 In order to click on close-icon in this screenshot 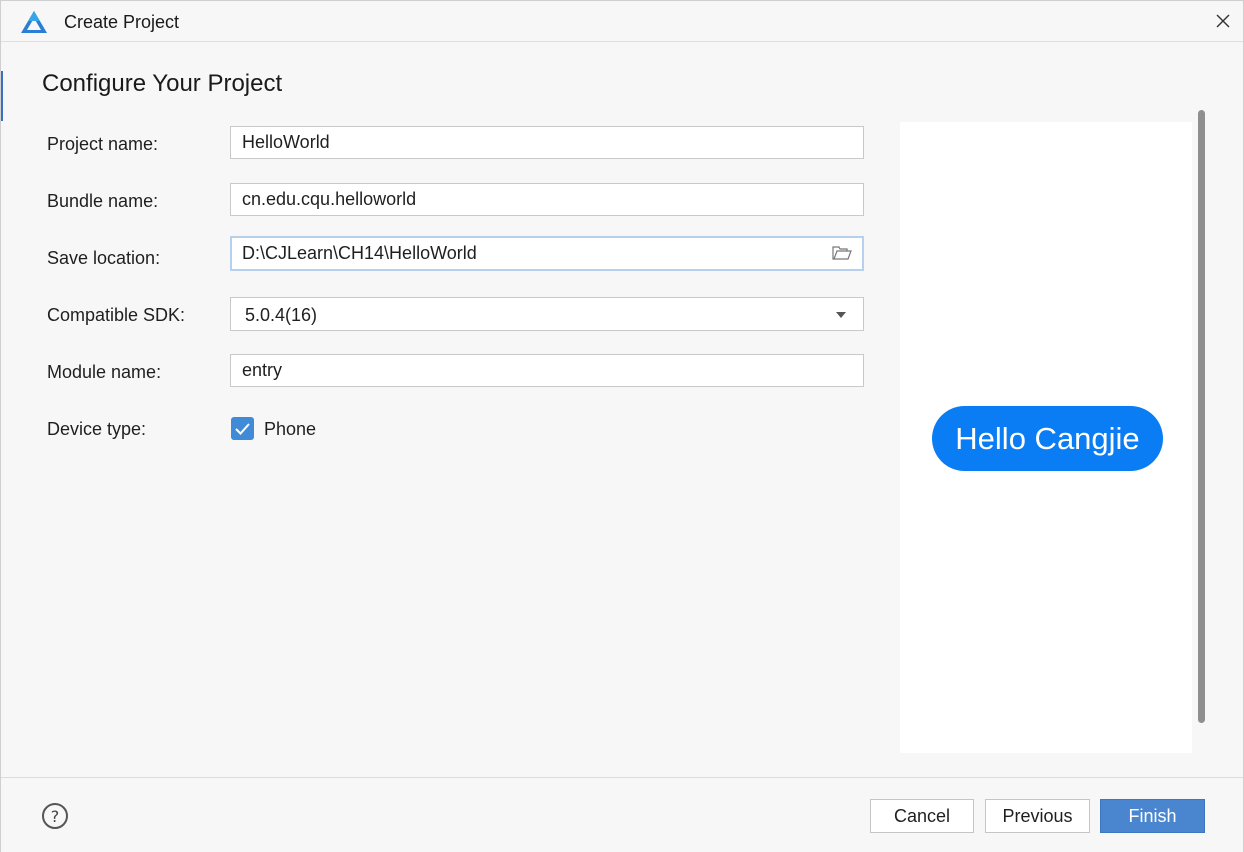, I will do `click(1223, 21)`.